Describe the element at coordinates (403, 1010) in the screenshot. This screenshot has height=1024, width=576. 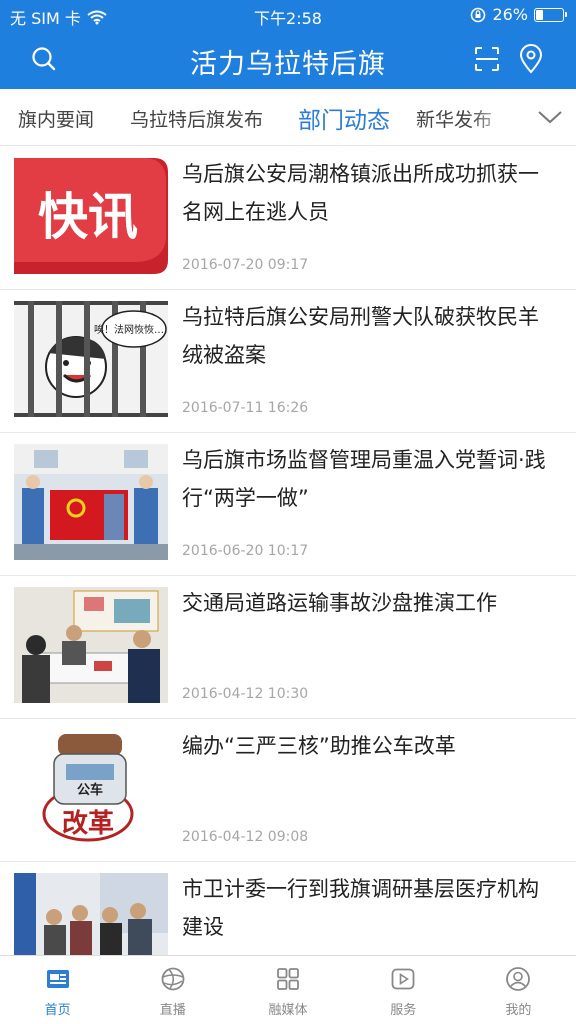
I see `nav-label: 服务` at that location.